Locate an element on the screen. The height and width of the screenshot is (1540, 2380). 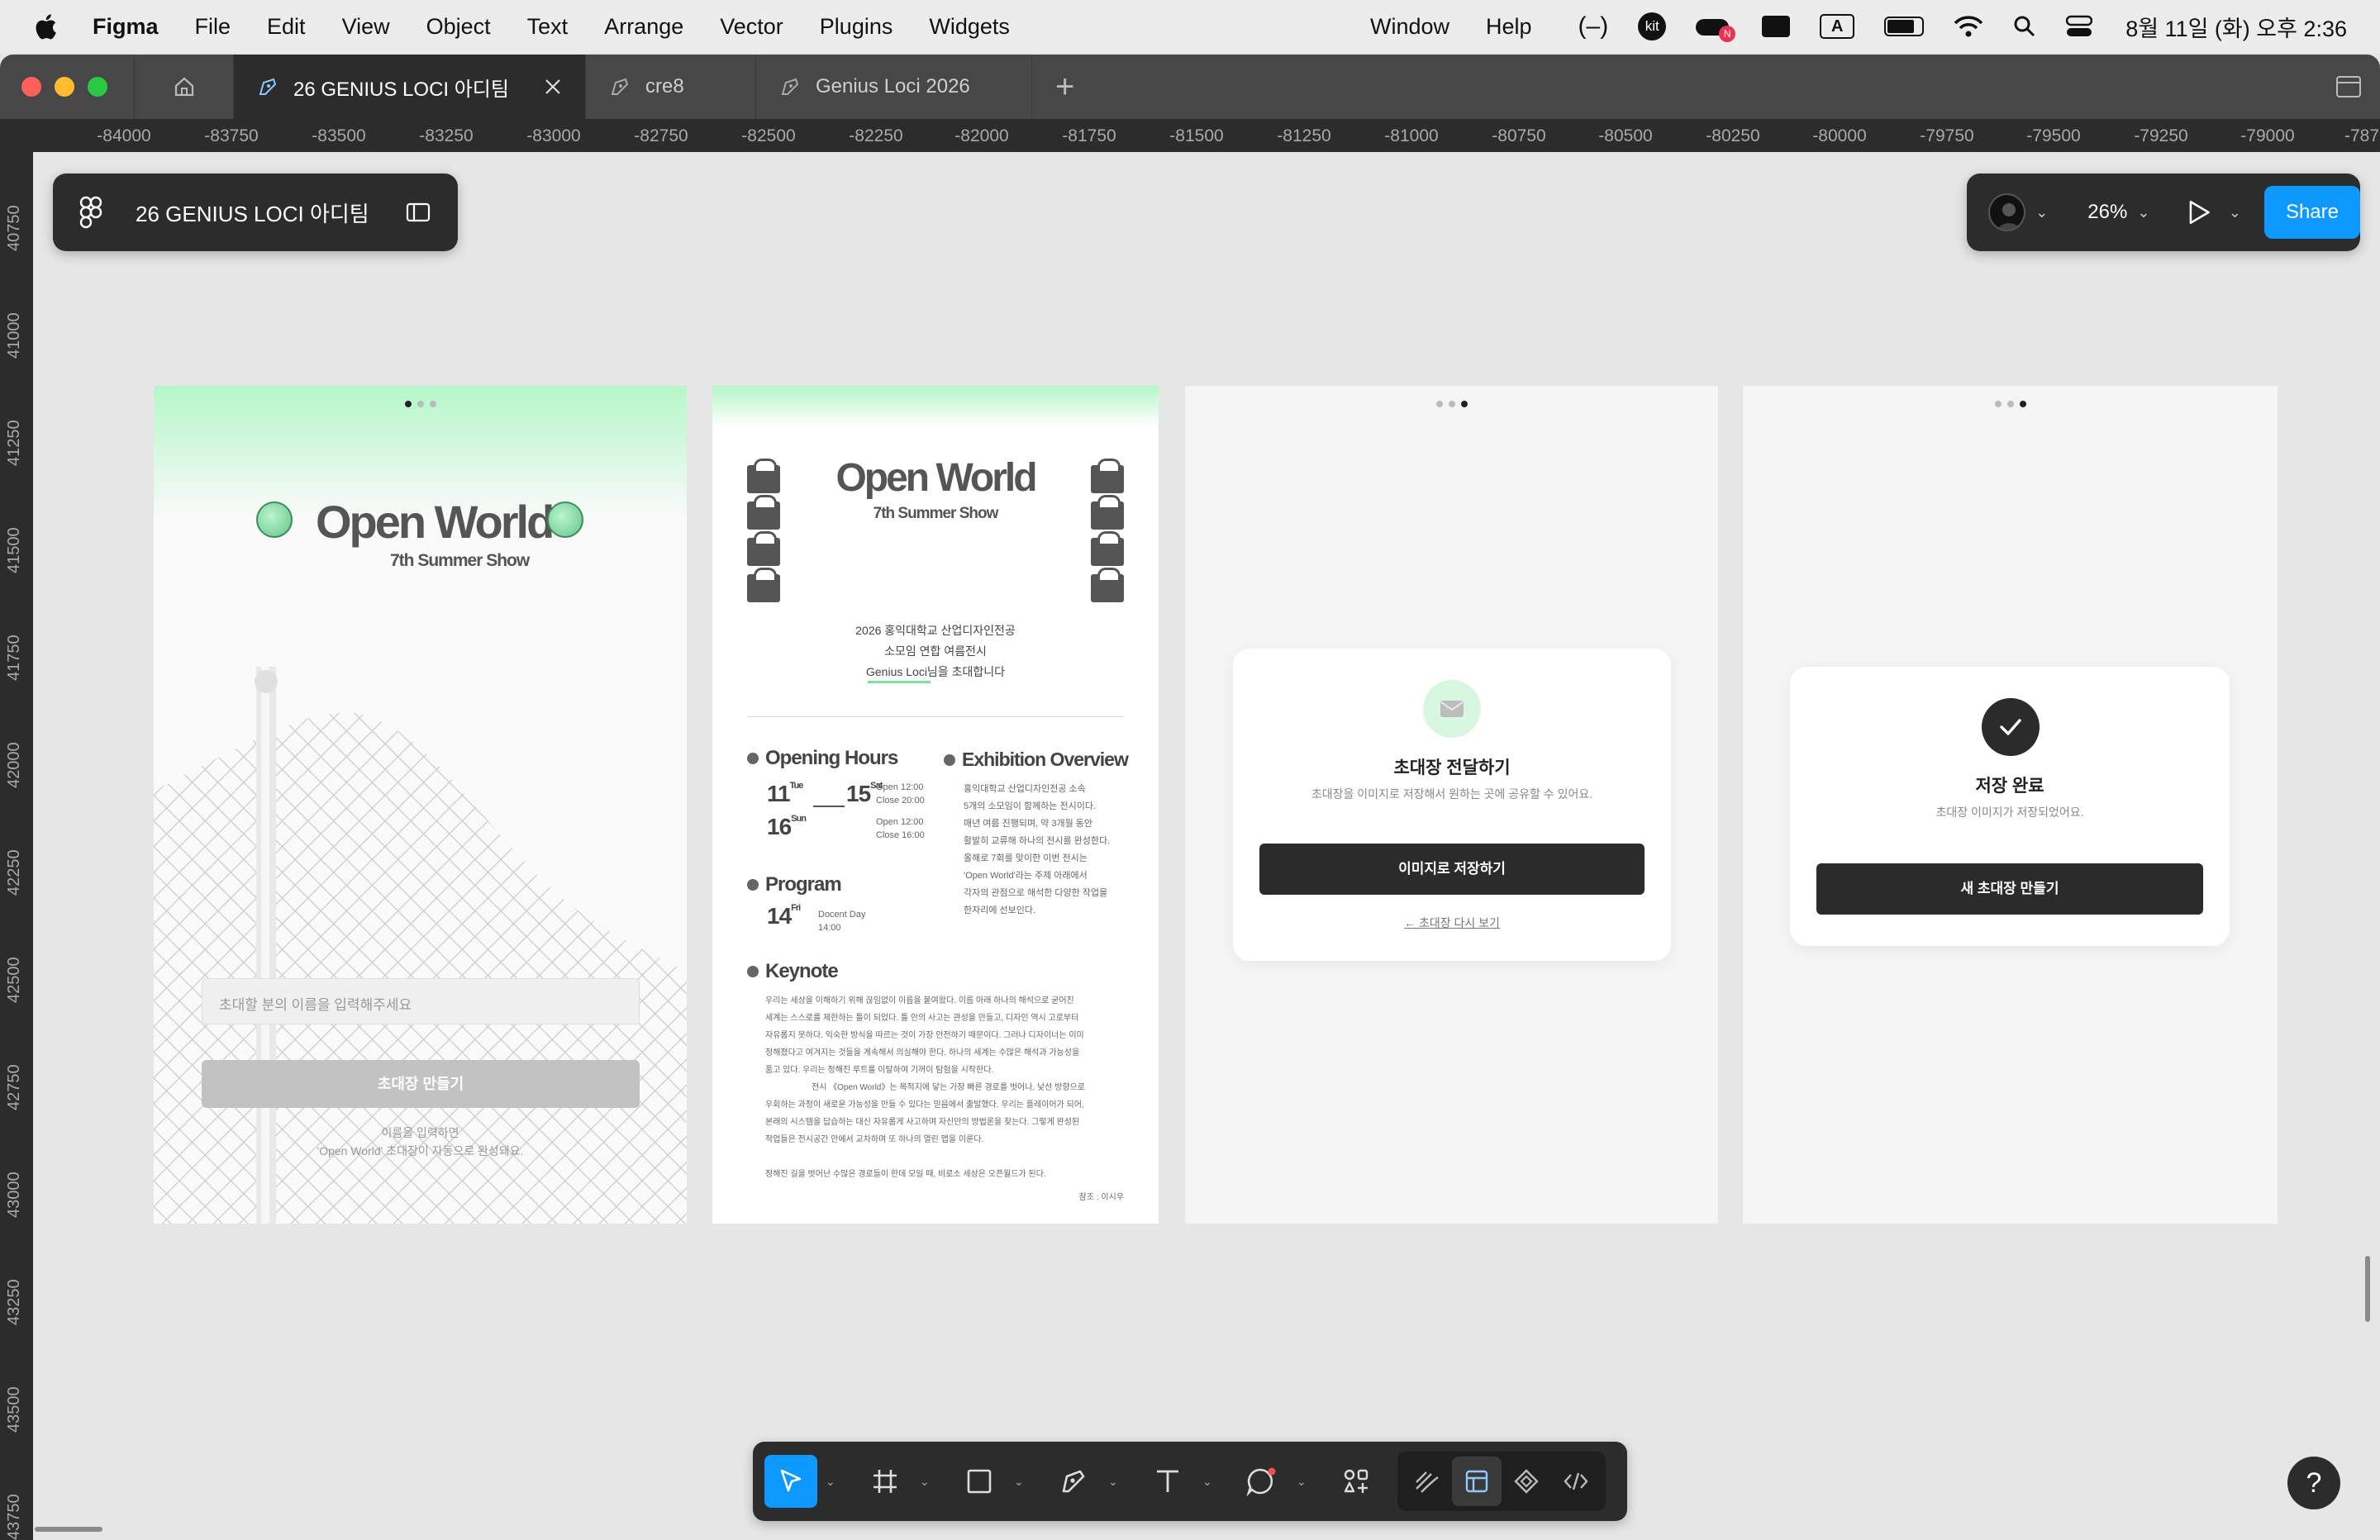
draw-mode-button is located at coordinates (1427, 1481).